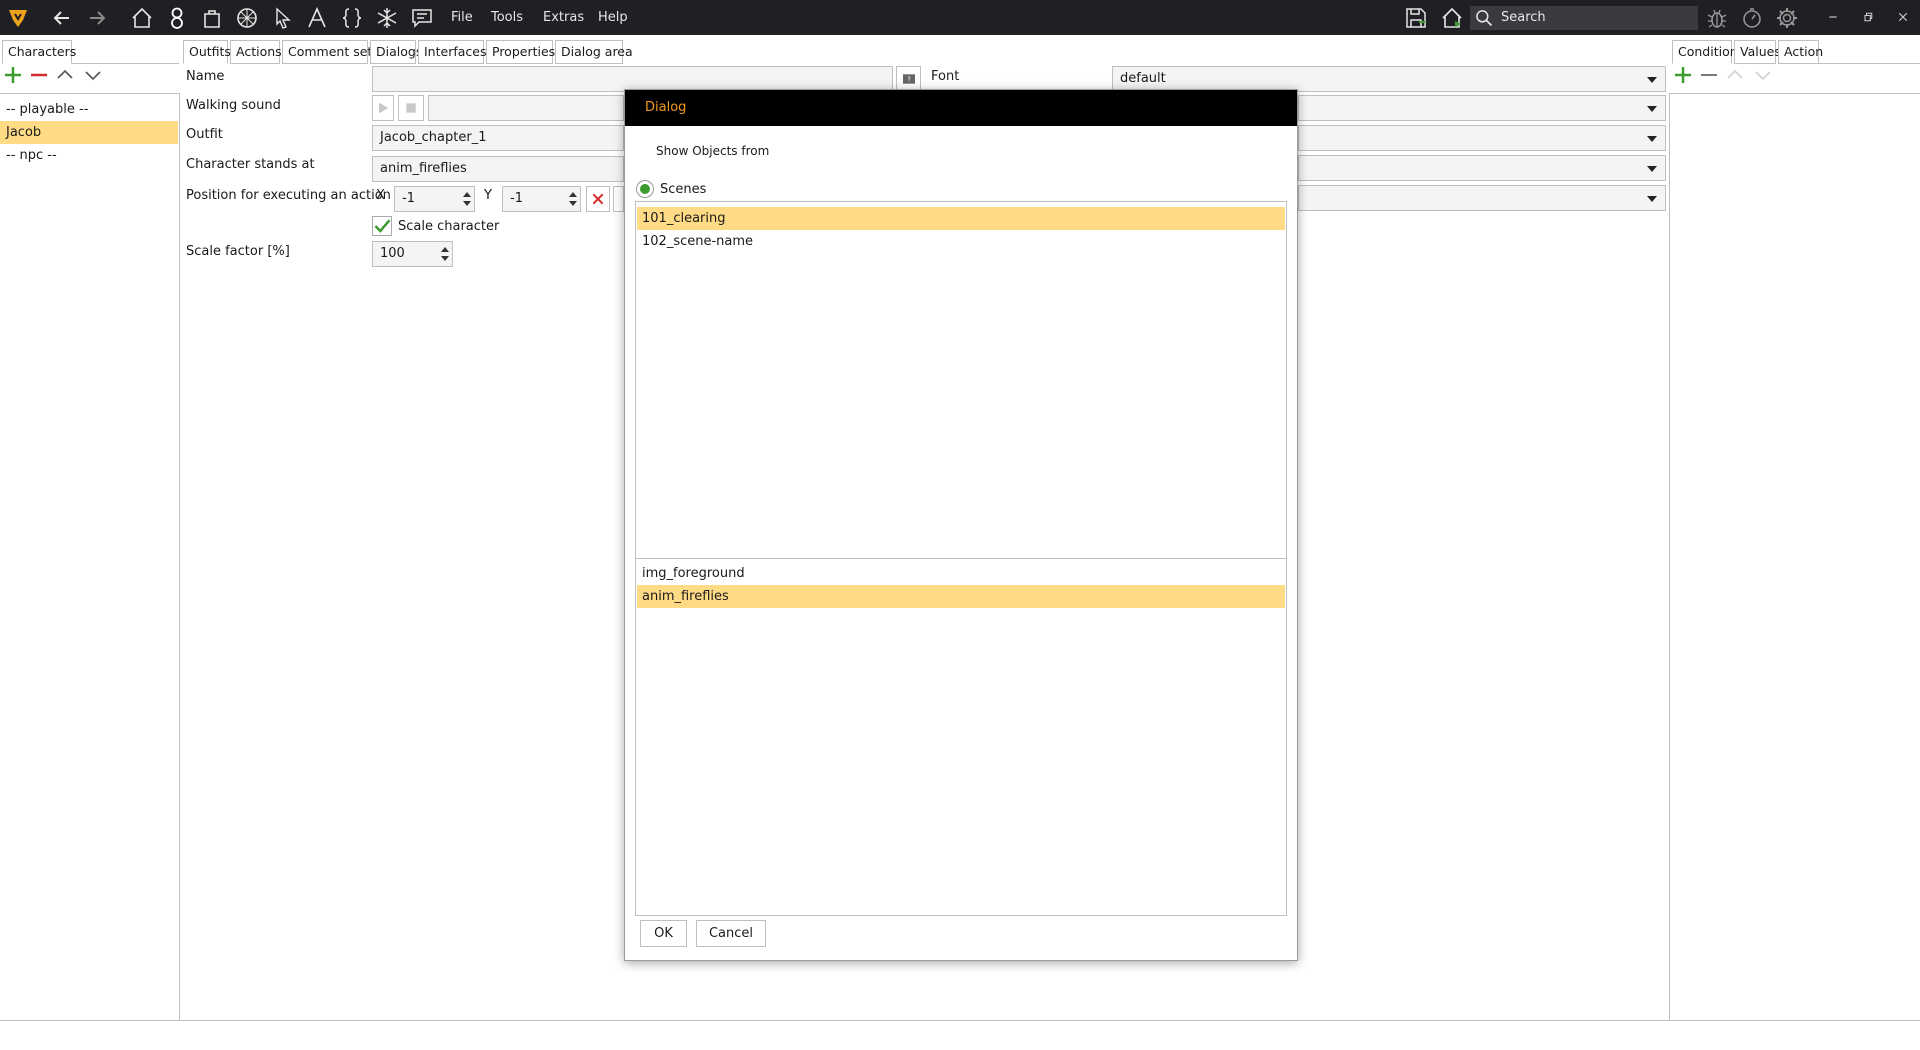 The width and height of the screenshot is (1920, 1050). What do you see at coordinates (396, 52) in the screenshot?
I see `tab-dialogs: Dialogs` at bounding box center [396, 52].